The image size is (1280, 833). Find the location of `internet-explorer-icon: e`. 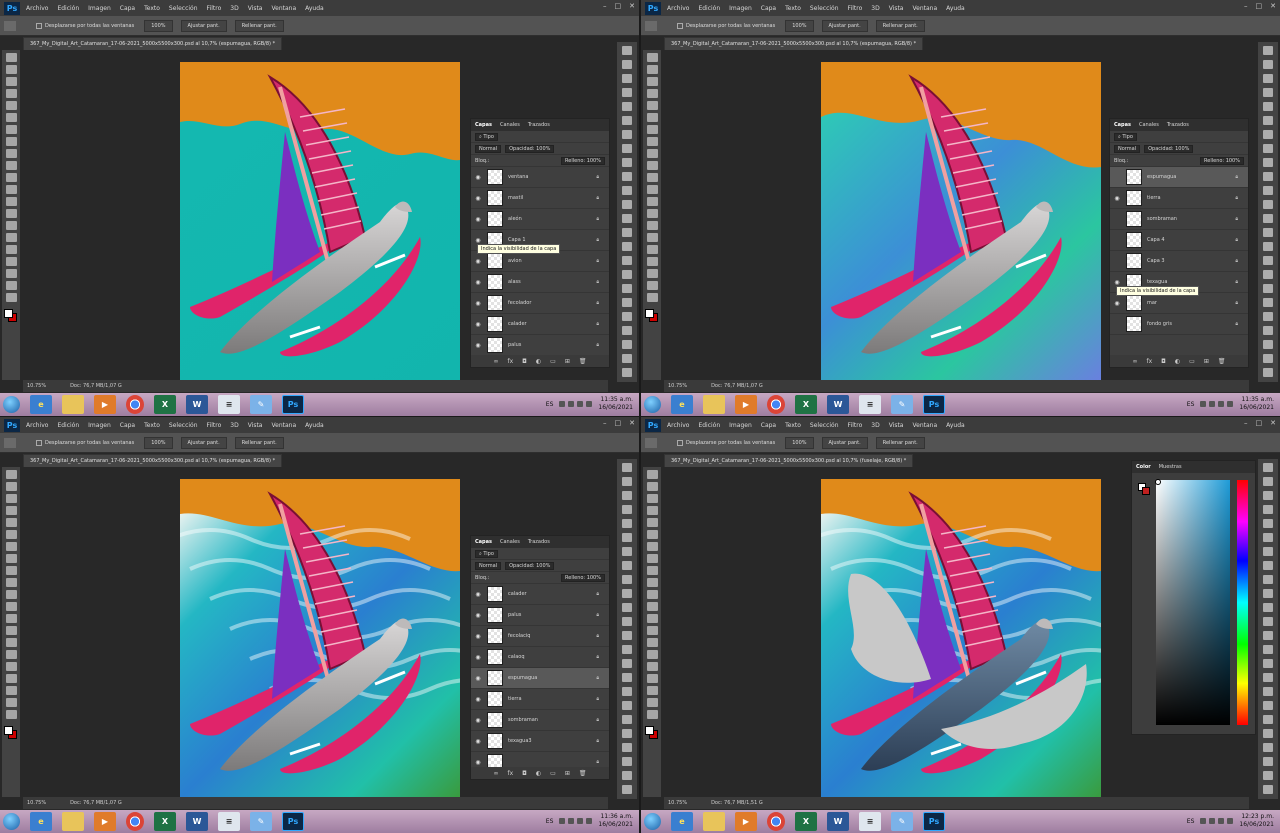

internet-explorer-icon: e is located at coordinates (41, 404).